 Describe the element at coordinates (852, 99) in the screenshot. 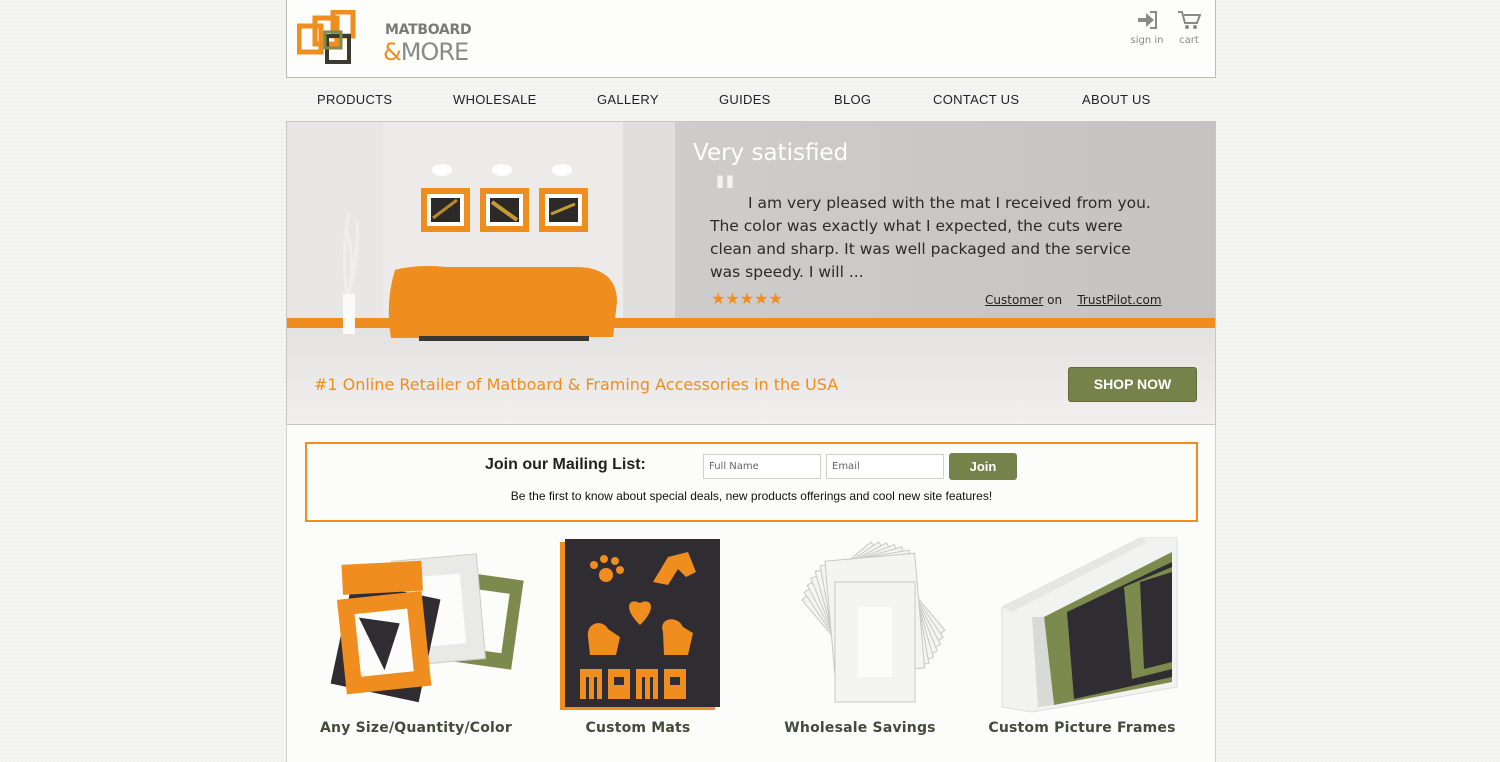

I see `nav-blog: BLOG` at that location.